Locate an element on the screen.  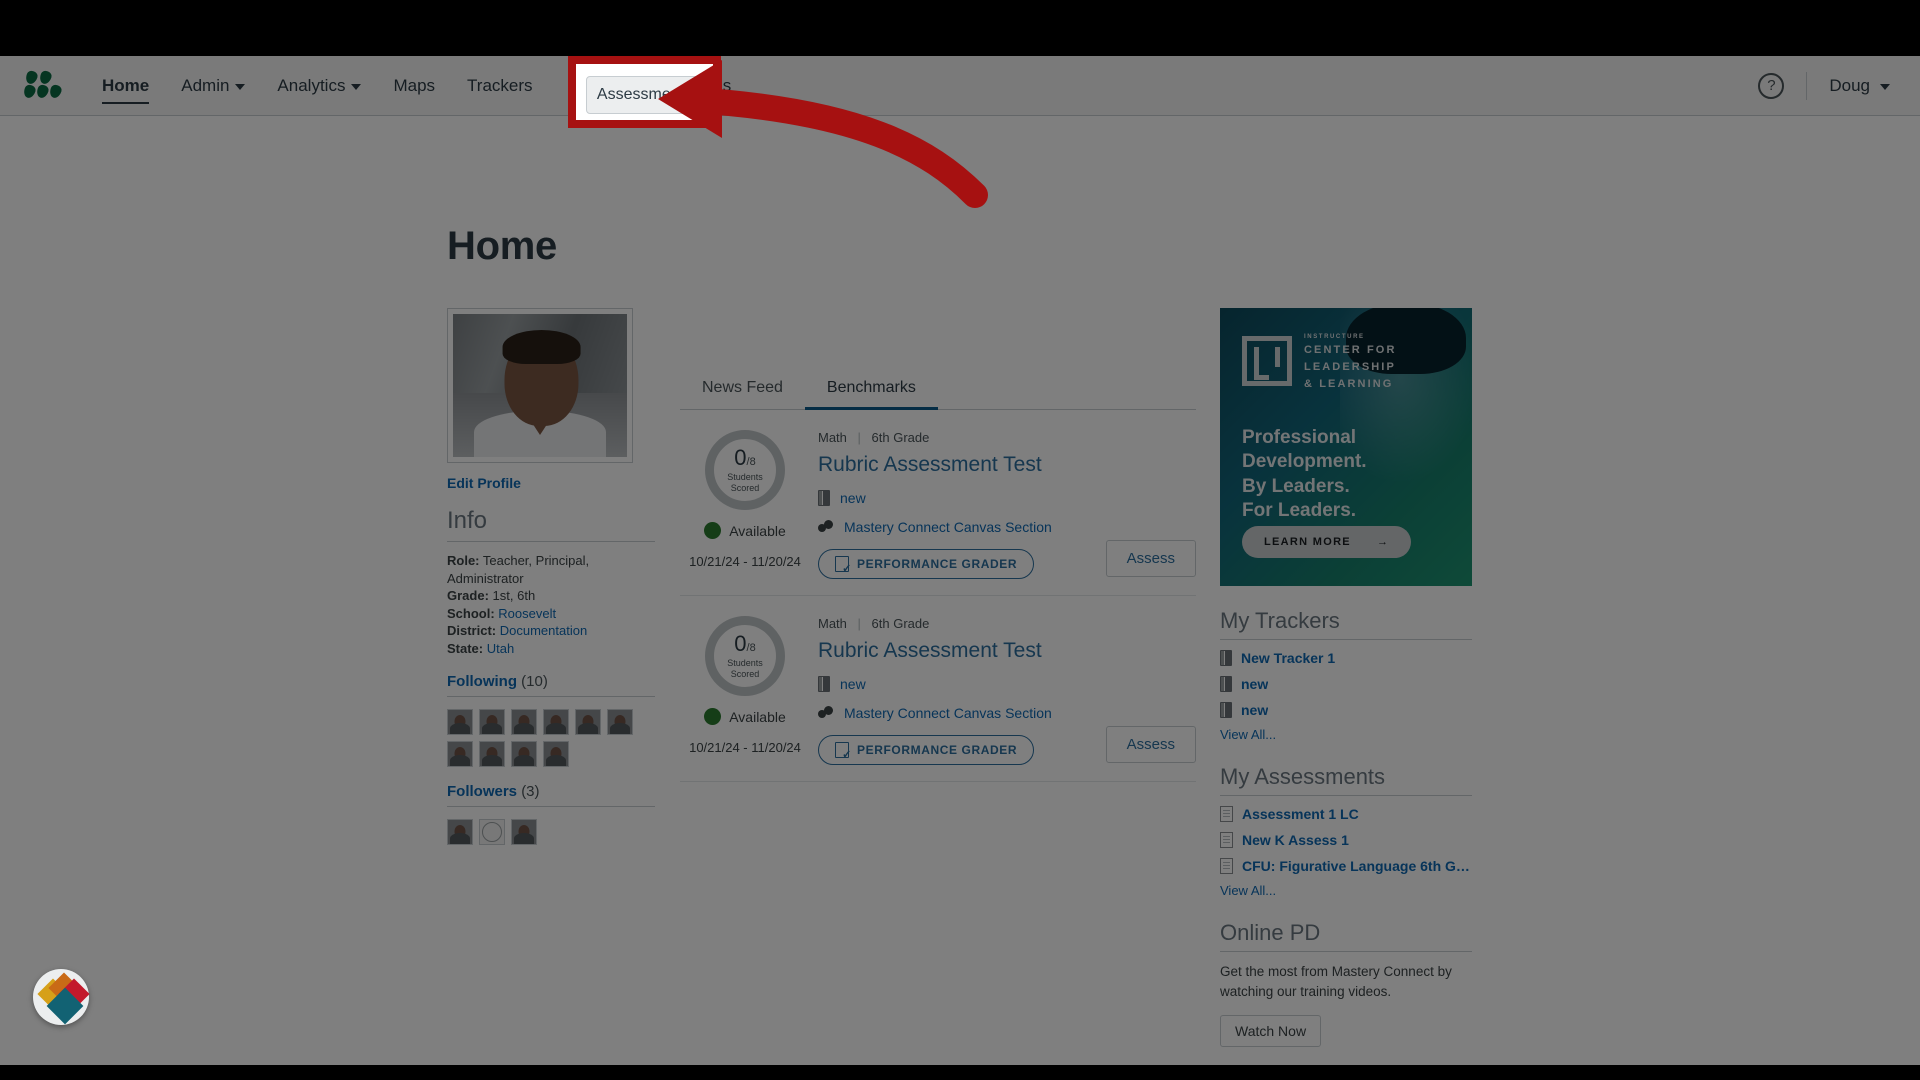
help-launcher-widget is located at coordinates (61, 997).